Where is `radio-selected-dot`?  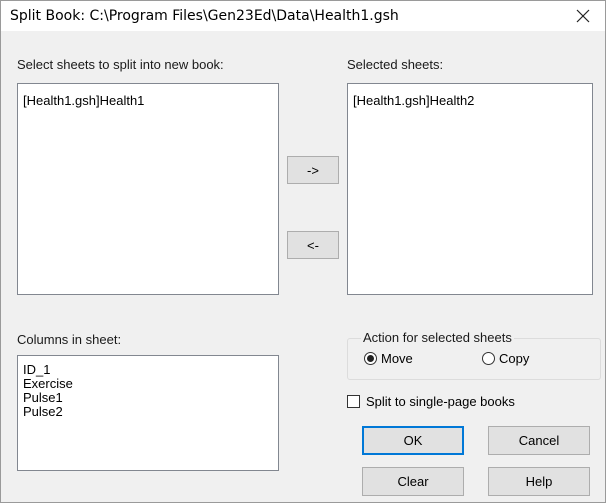 radio-selected-dot is located at coordinates (370, 358).